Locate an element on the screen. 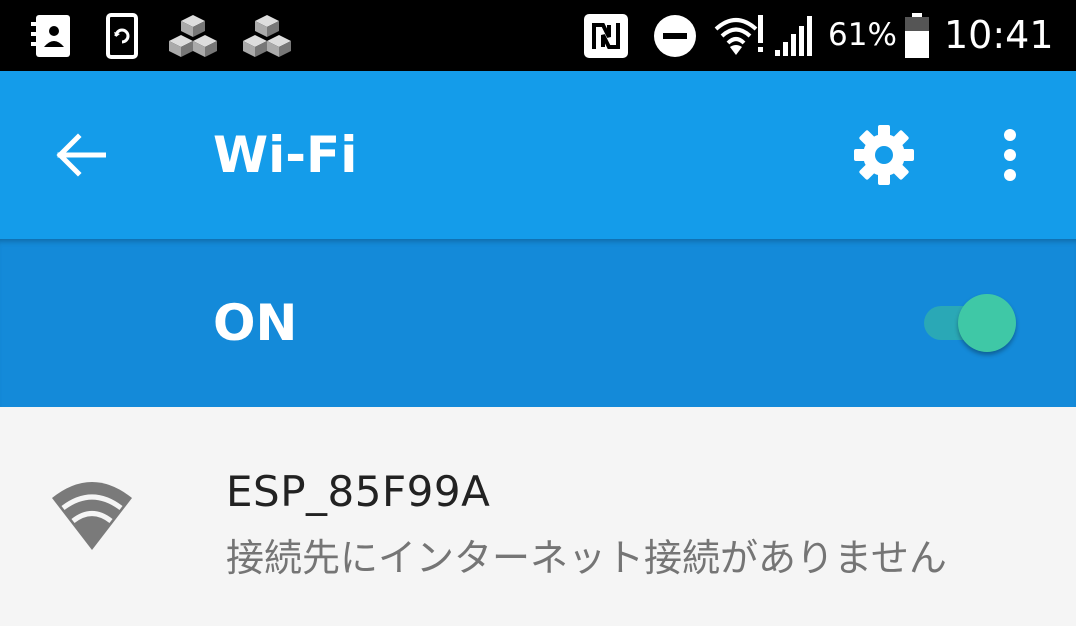  clock: 10:41 is located at coordinates (999, 35).